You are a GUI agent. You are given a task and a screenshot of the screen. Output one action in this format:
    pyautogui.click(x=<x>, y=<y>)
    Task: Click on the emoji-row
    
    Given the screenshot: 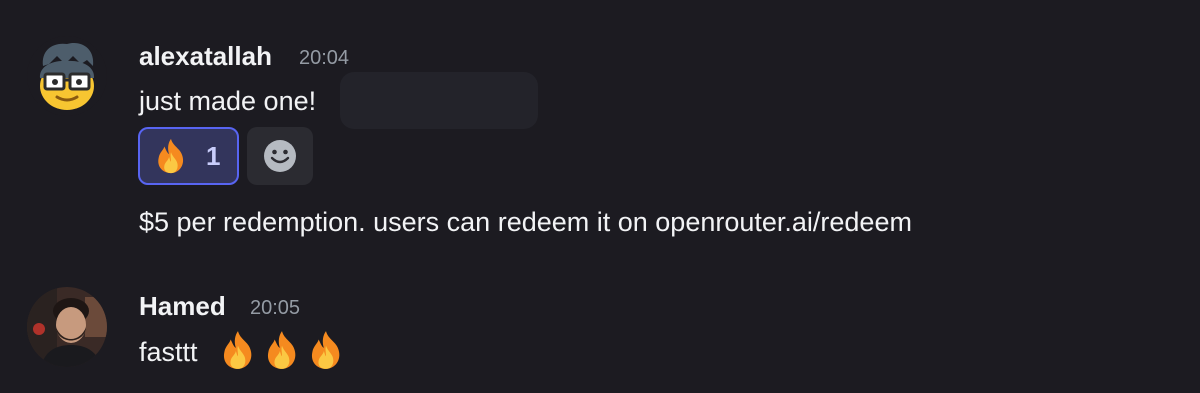 What is the action you would take?
    pyautogui.click(x=282, y=350)
    